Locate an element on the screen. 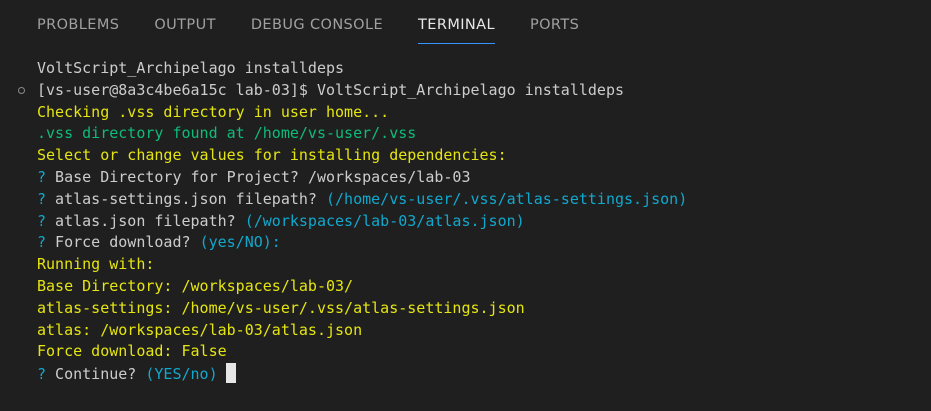 The width and height of the screenshot is (931, 411). answer-value: /workspaces/lab-03 is located at coordinates (389, 176).